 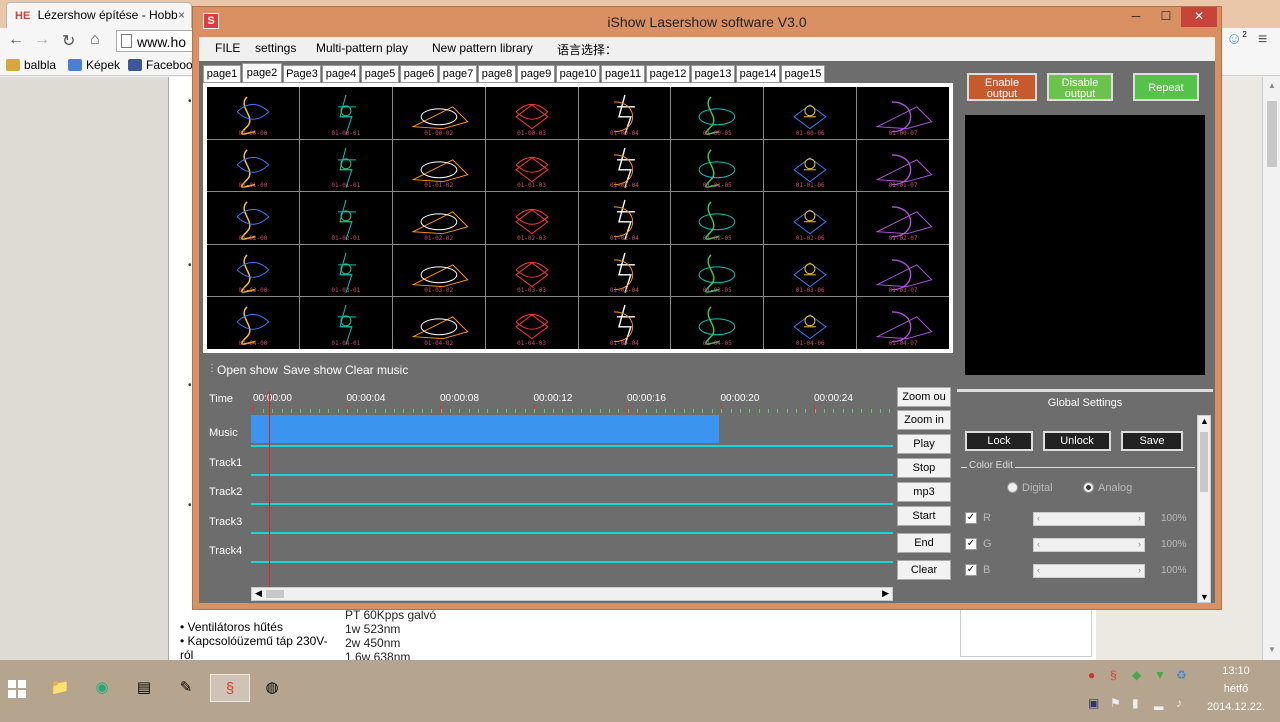 I want to click on disable-output-button: Disable output, so click(x=1080, y=87).